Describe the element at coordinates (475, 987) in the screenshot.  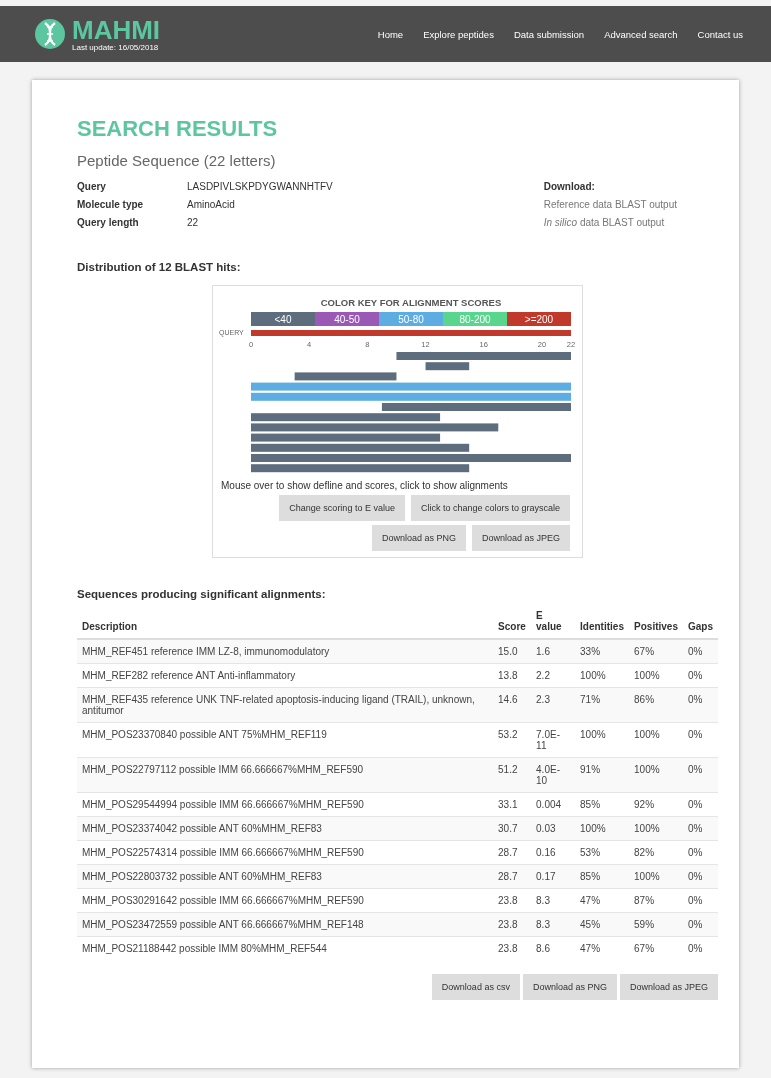
I see `table-download-button: Download as csv` at that location.